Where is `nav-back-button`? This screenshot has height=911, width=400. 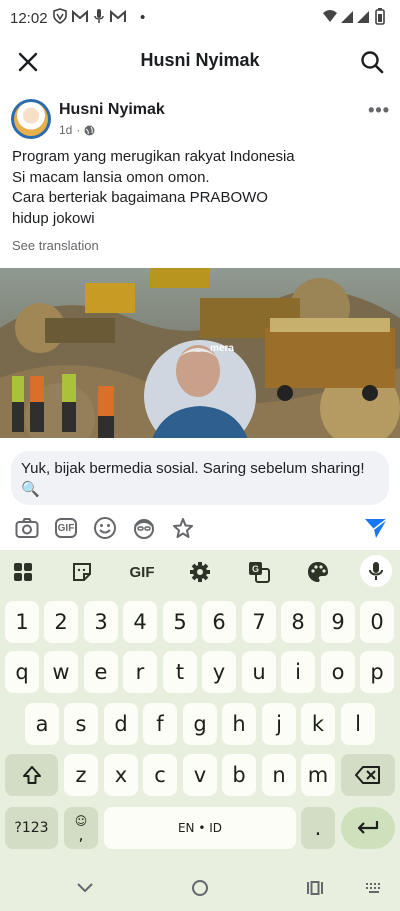
nav-back-button is located at coordinates (85, 888).